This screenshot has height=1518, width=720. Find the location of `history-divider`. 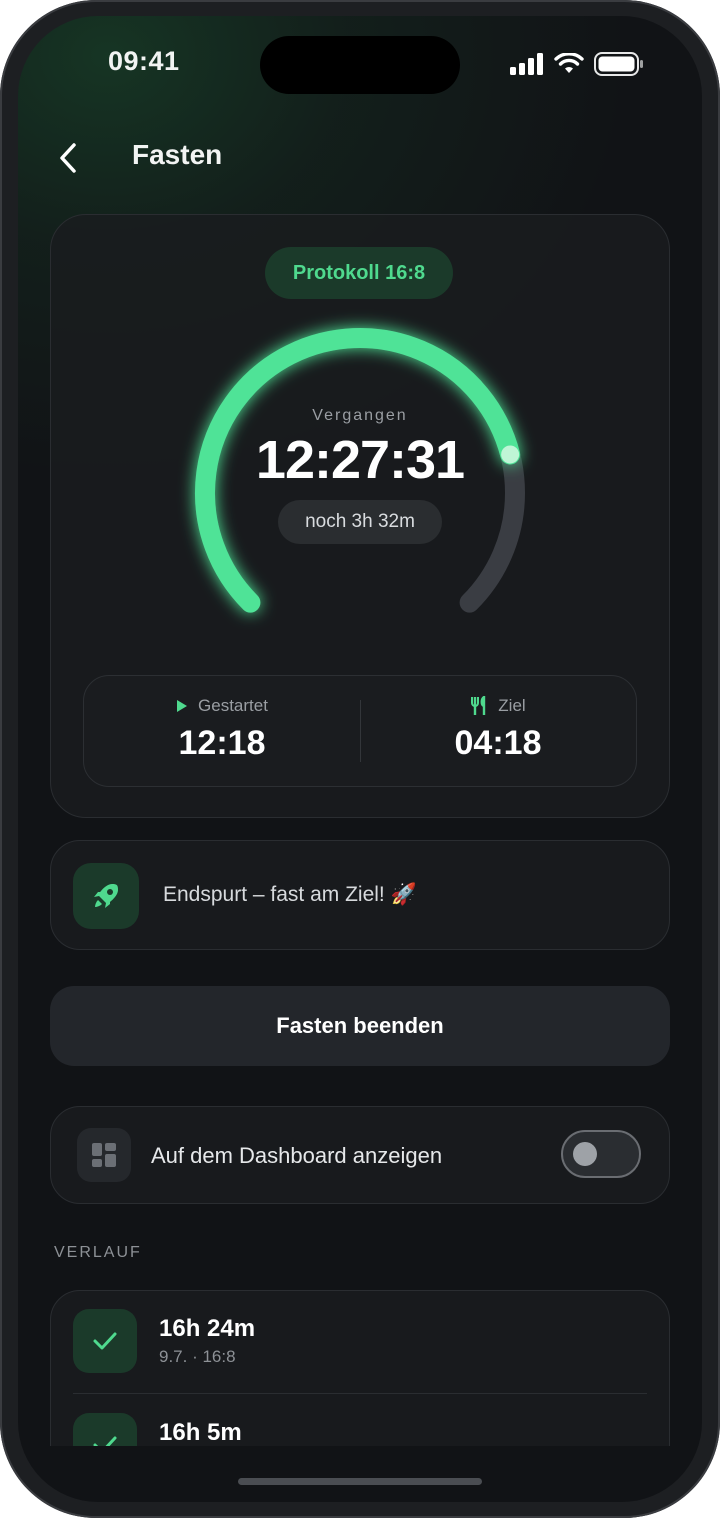

history-divider is located at coordinates (360, 1393).